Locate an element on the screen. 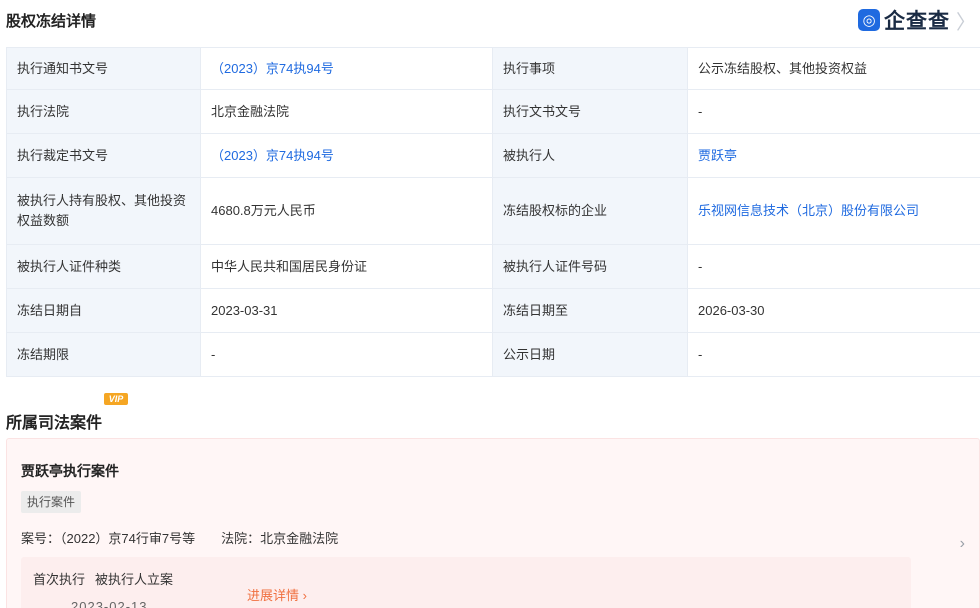  progress-stage: 首次执行 is located at coordinates (59, 579).